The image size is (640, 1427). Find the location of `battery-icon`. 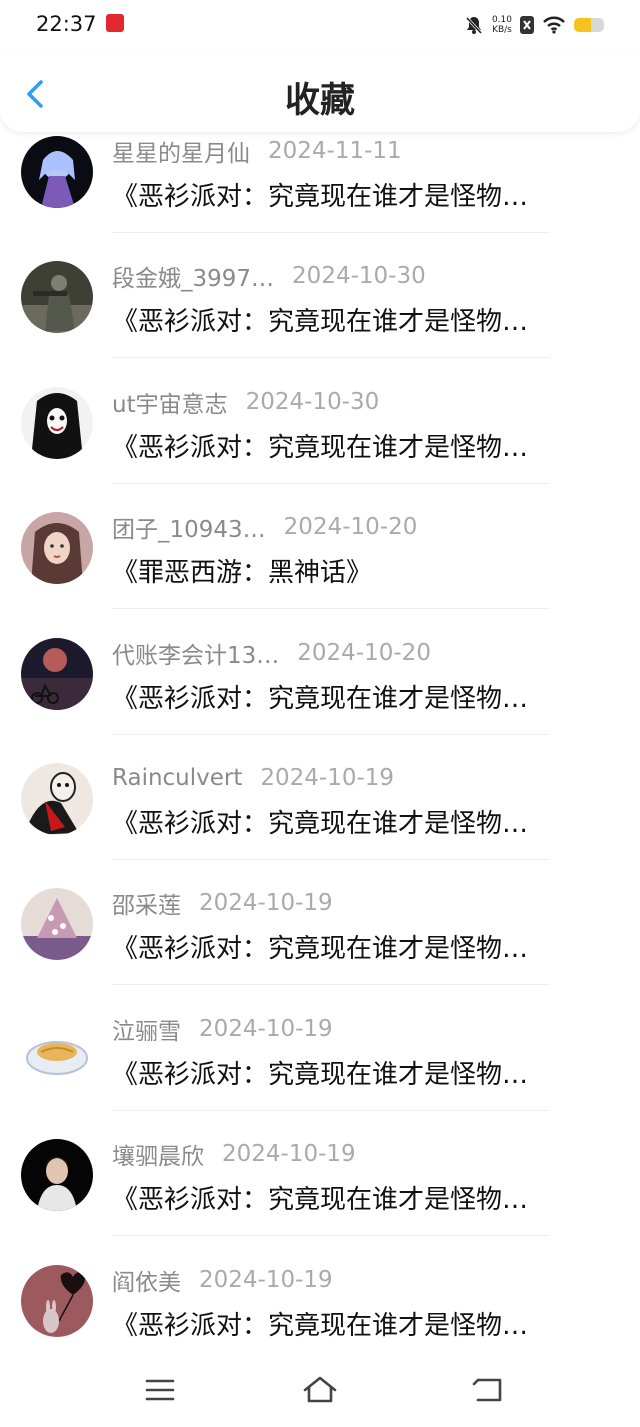

battery-icon is located at coordinates (589, 25).